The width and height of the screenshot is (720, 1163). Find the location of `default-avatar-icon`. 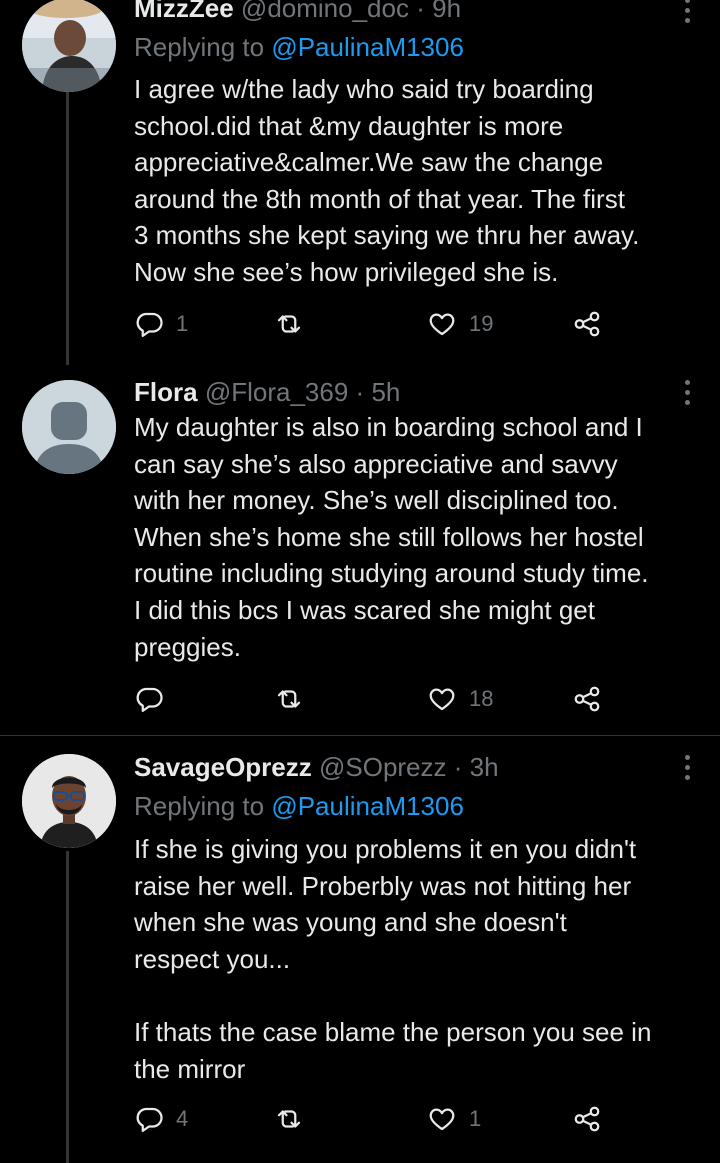

default-avatar-icon is located at coordinates (69, 427).